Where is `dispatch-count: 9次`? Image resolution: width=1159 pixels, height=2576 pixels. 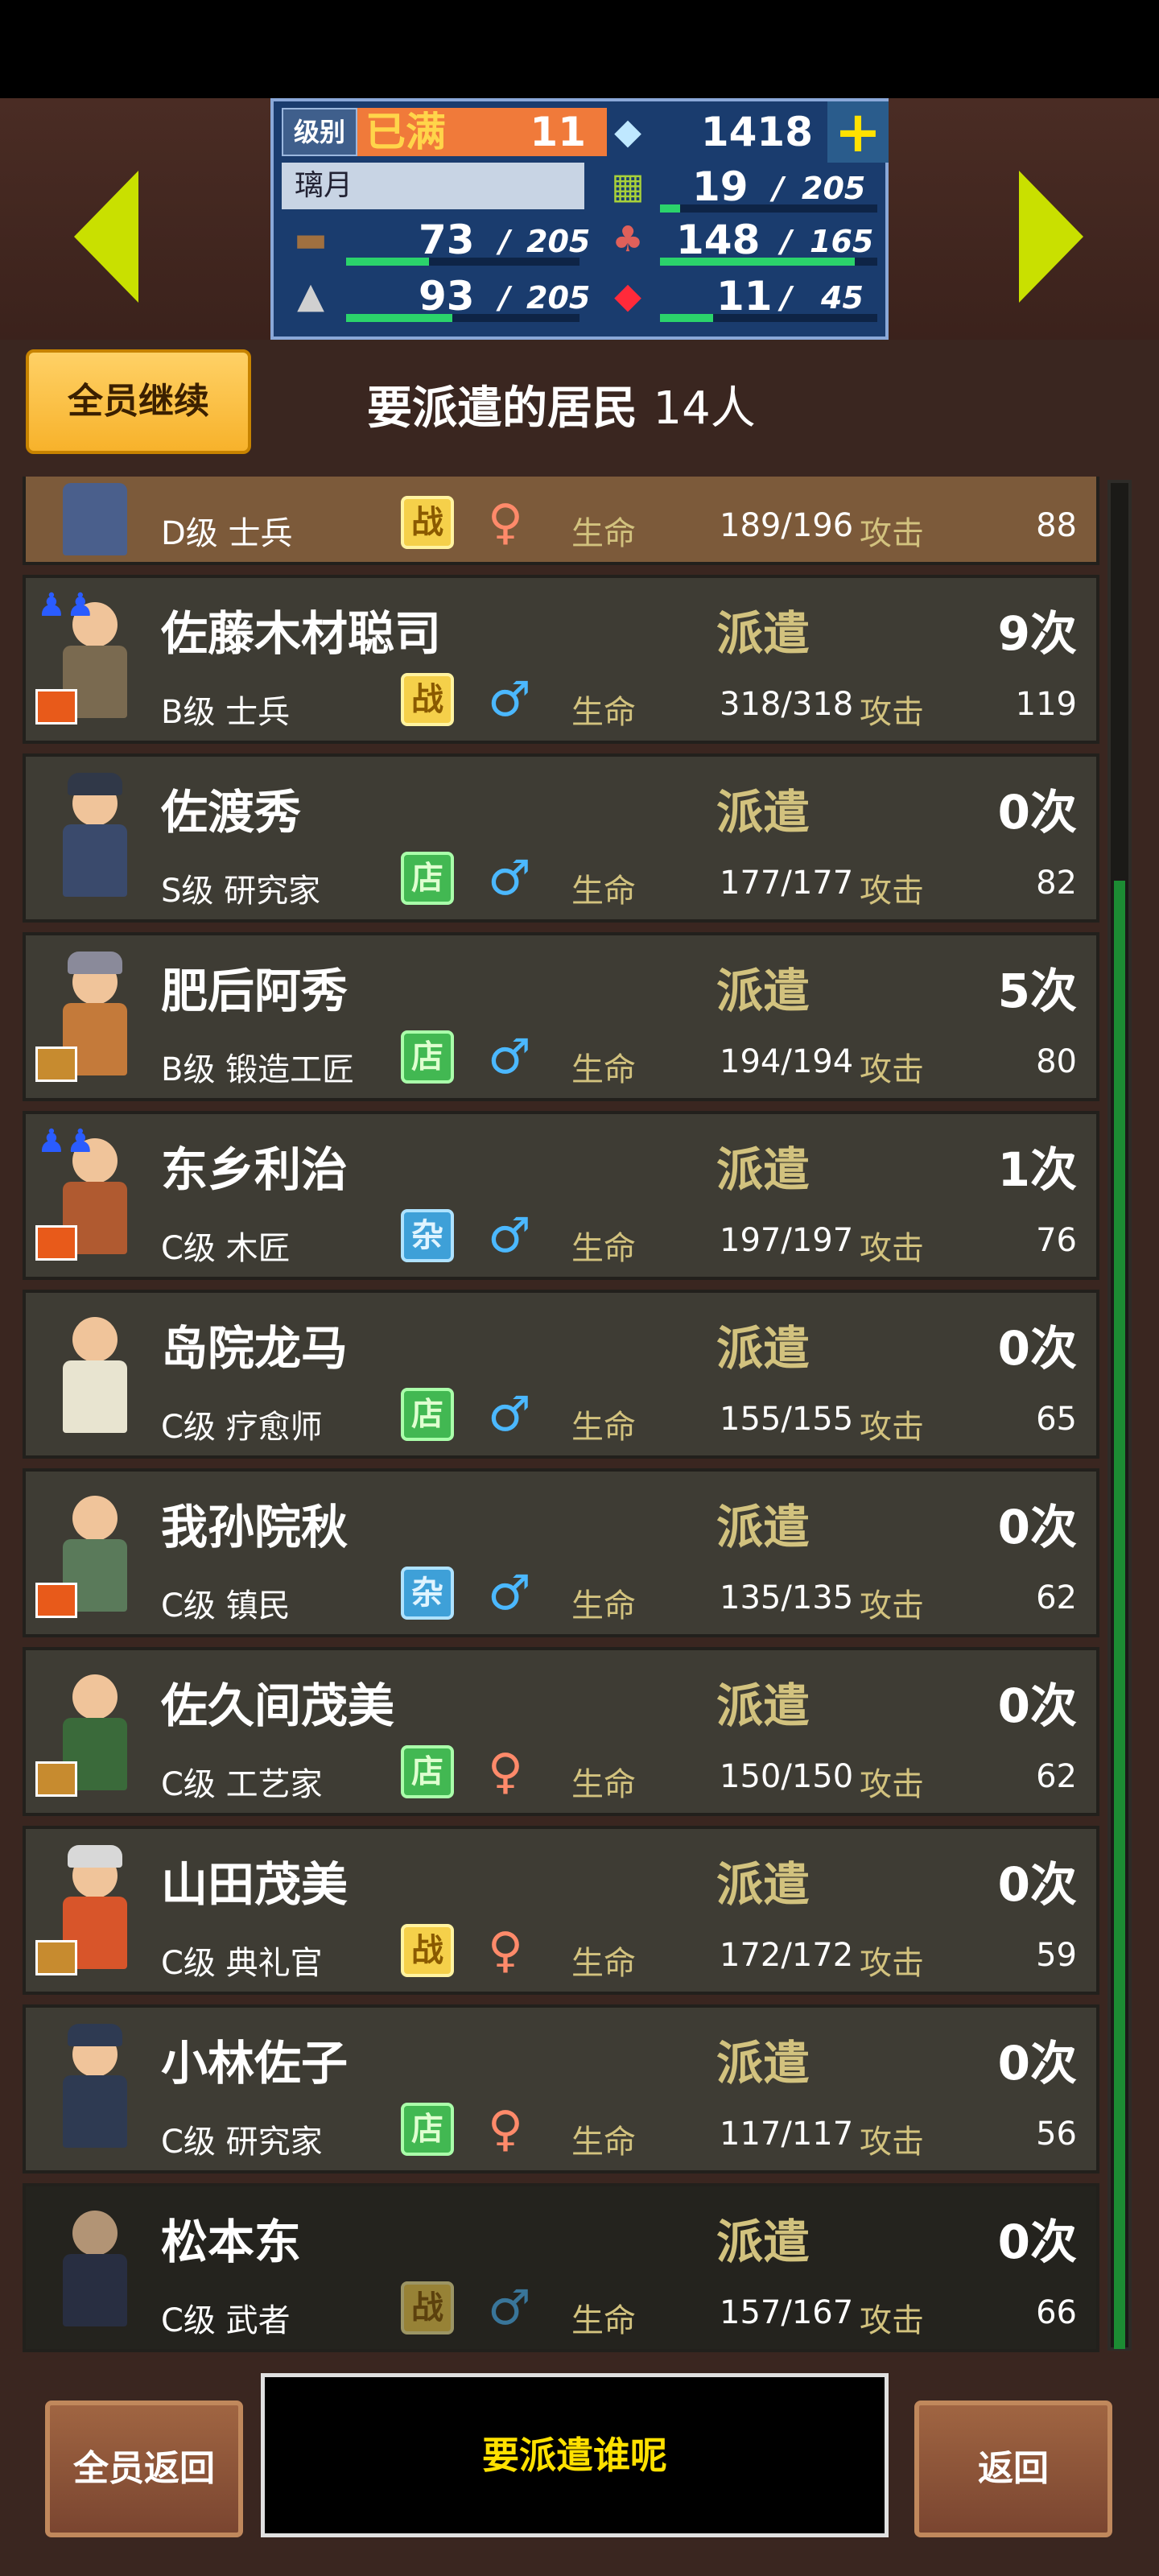 dispatch-count: 9次 is located at coordinates (1037, 633).